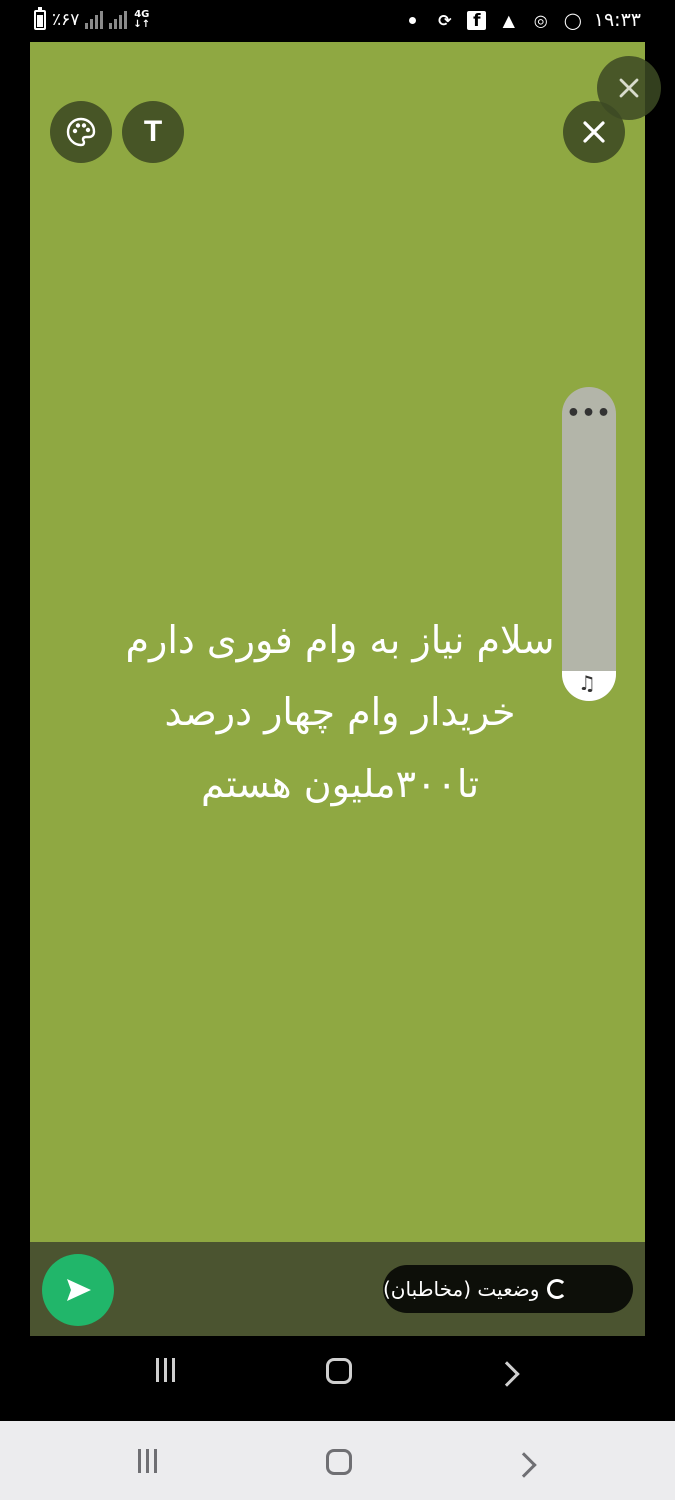 The height and width of the screenshot is (1500, 675). I want to click on whatsapp-business-icon: ◎, so click(540, 20).